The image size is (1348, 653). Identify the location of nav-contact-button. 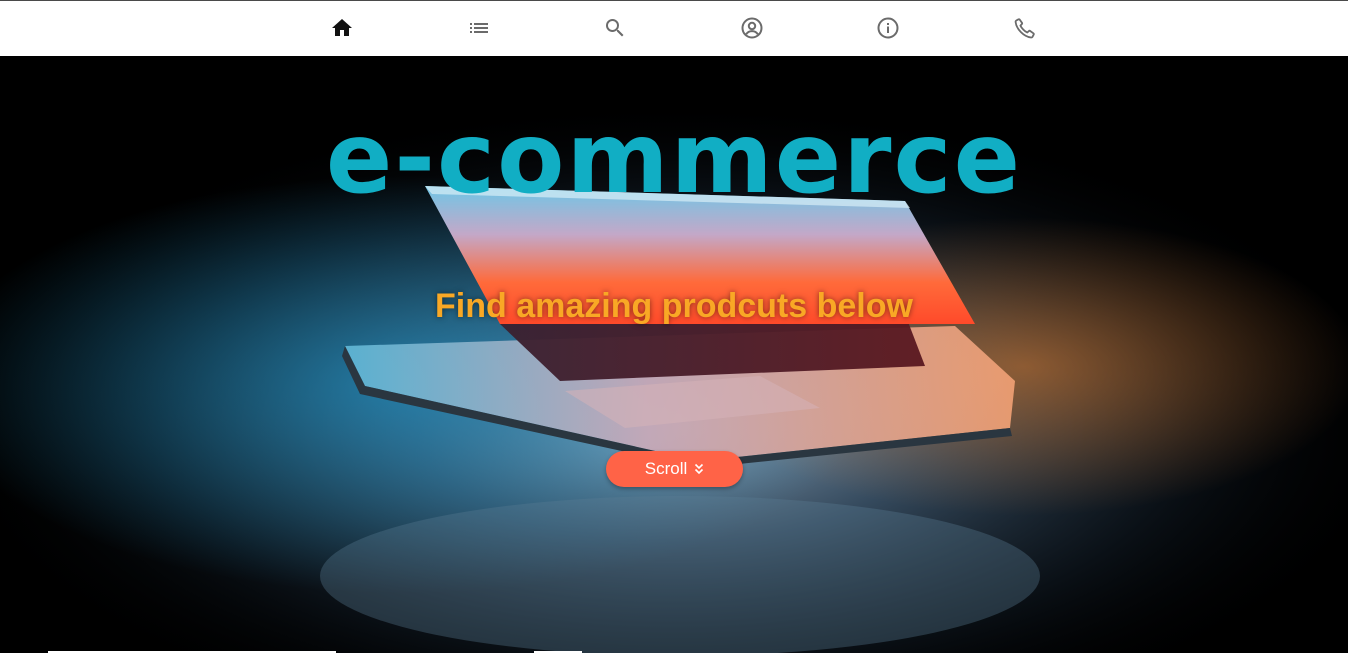
(1025, 28).